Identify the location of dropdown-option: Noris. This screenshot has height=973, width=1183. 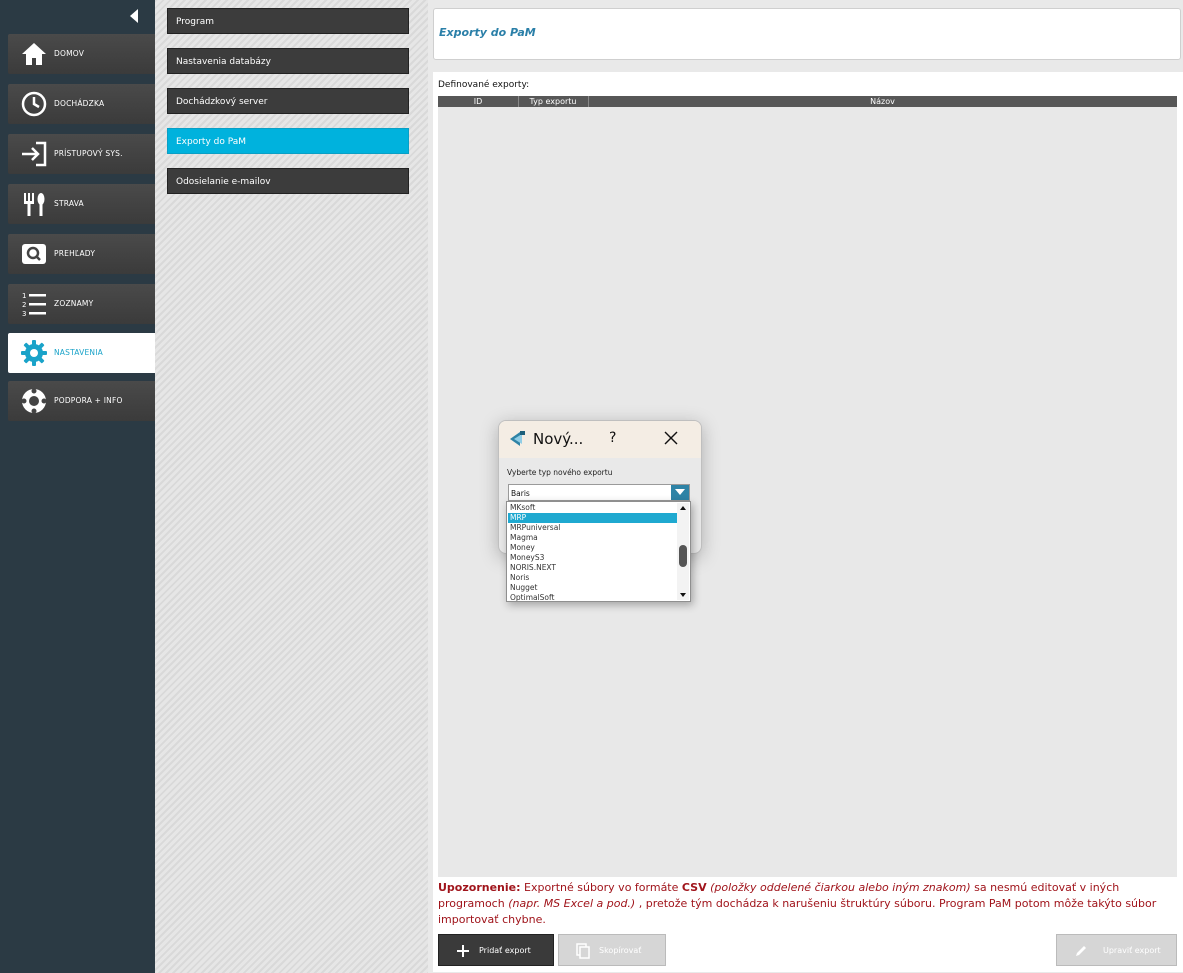
(592, 578).